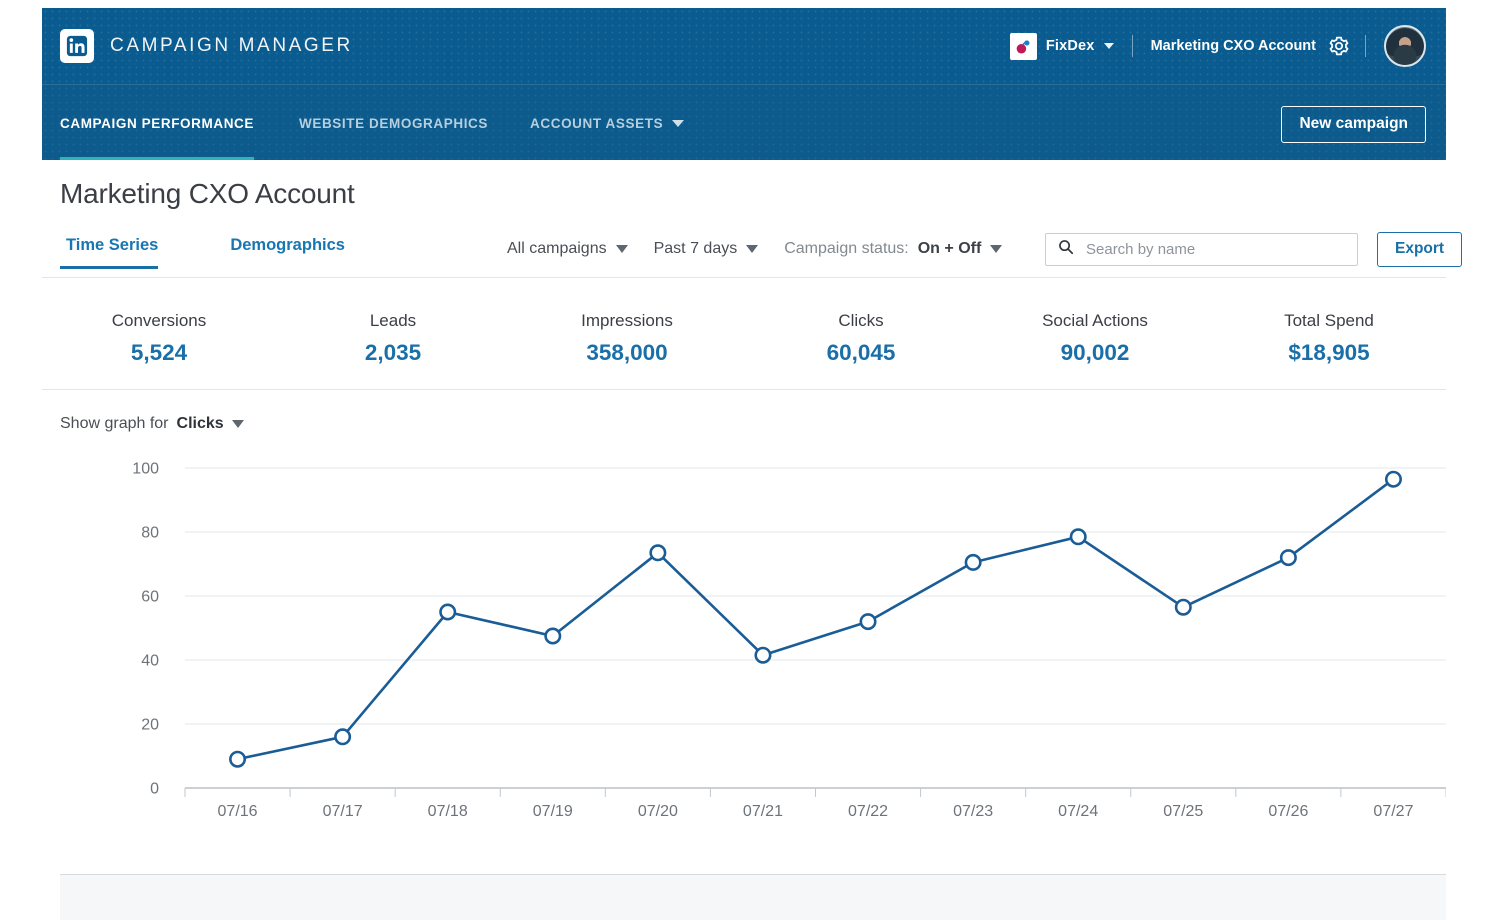 Image resolution: width=1488 pixels, height=920 pixels. I want to click on search-icon, so click(1066, 249).